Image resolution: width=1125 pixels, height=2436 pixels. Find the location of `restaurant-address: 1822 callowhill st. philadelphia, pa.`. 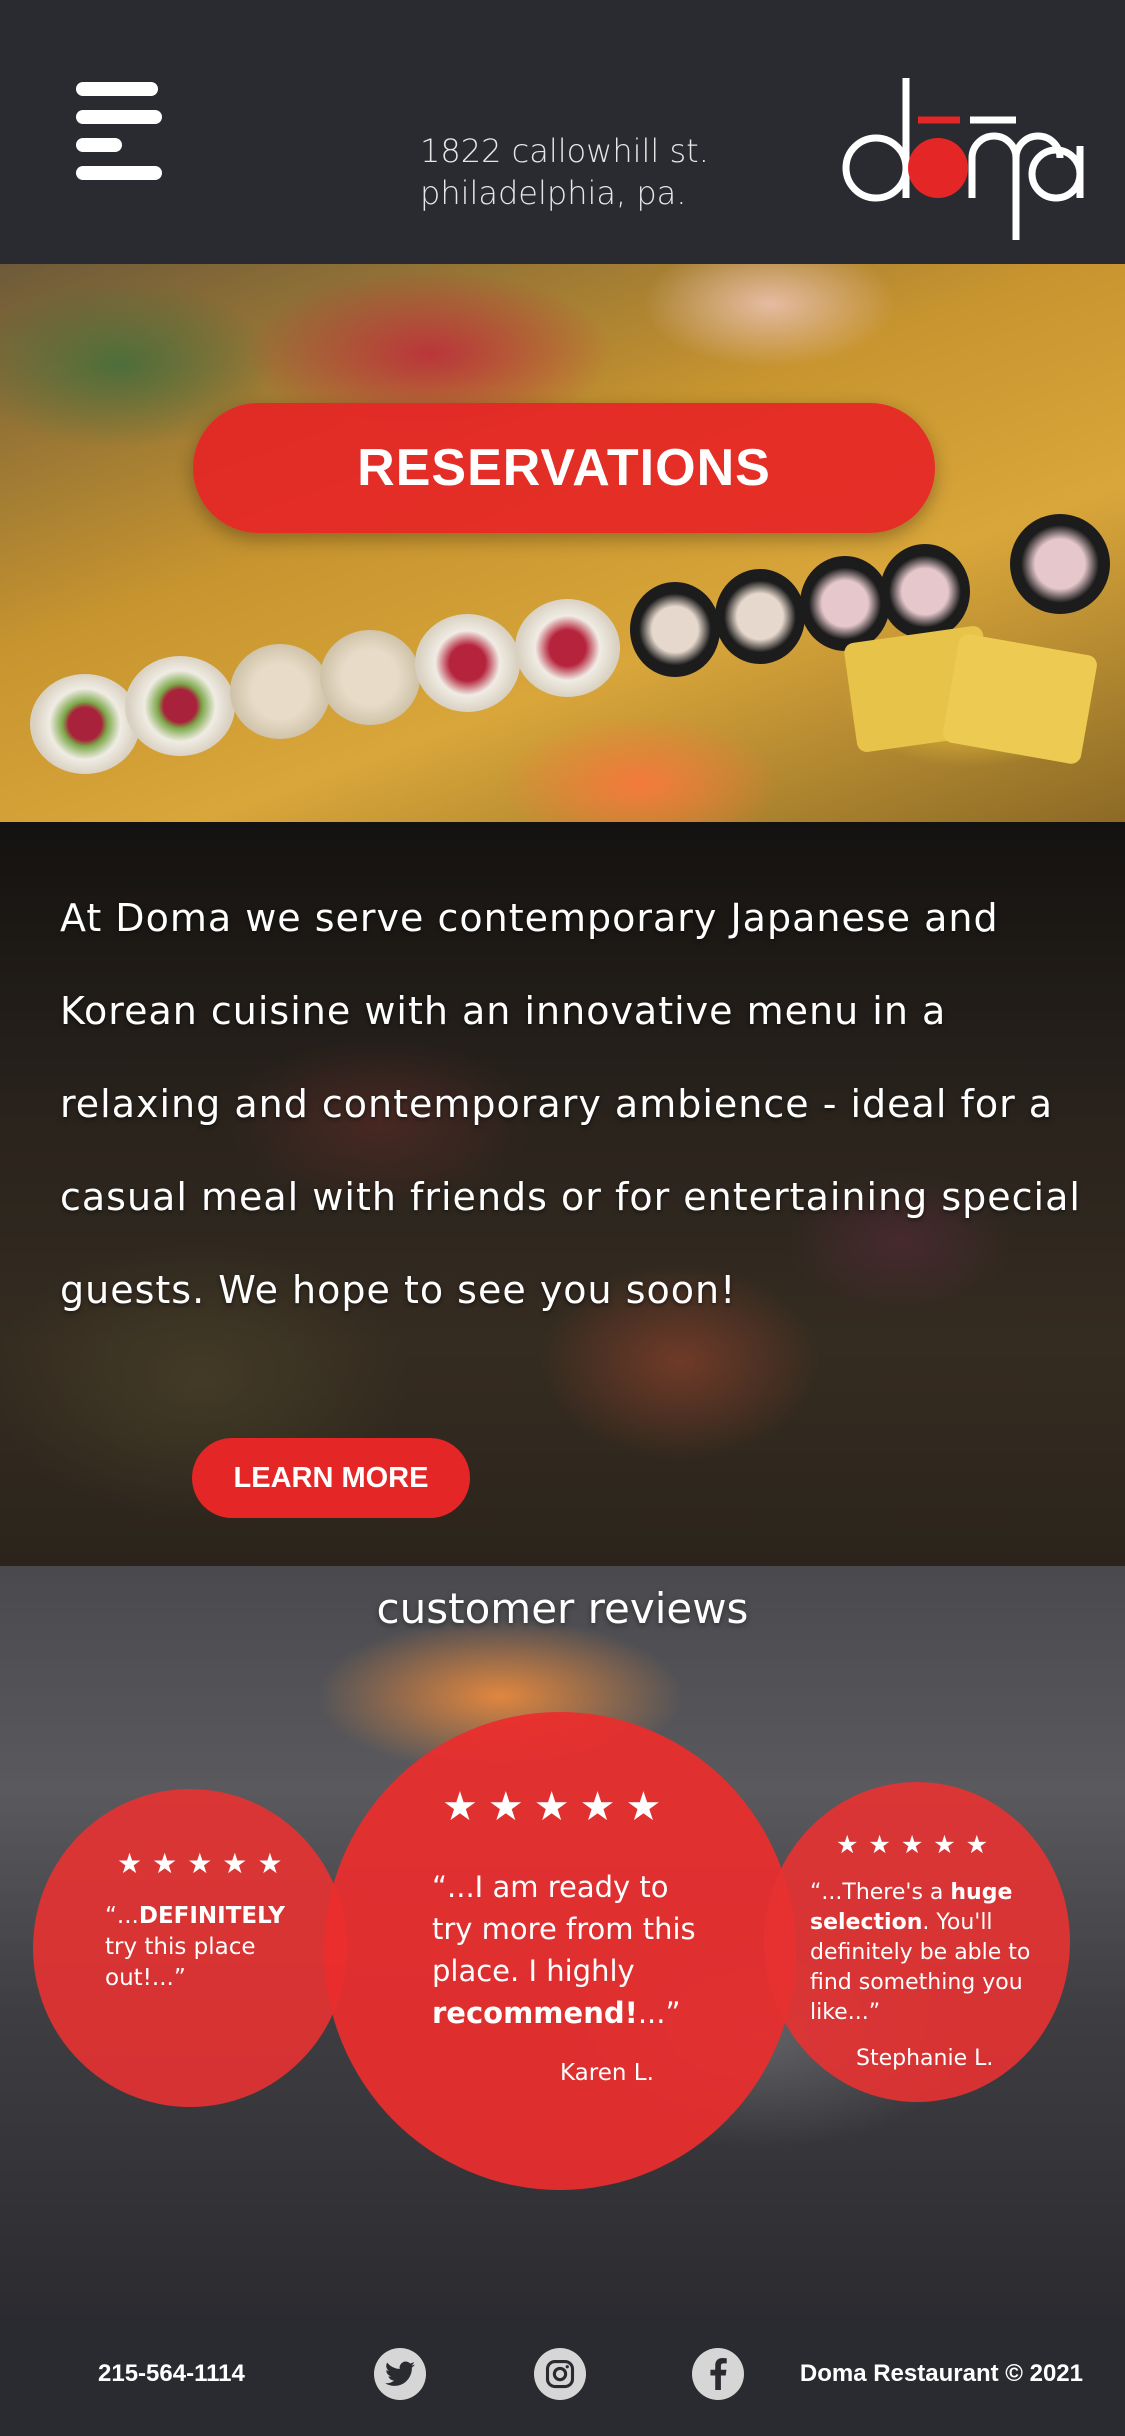

restaurant-address: 1822 callowhill st. philadelphia, pa. is located at coordinates (564, 172).